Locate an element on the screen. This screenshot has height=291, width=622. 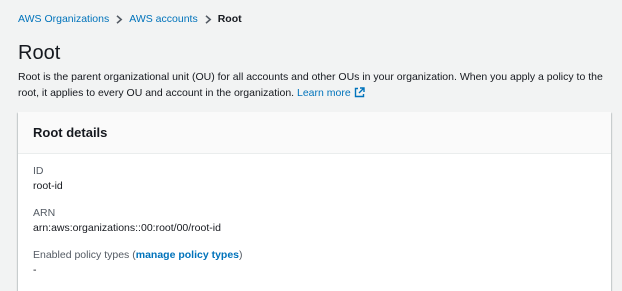
policy-label-prefix: Enabled policy types ( is located at coordinates (84, 255).